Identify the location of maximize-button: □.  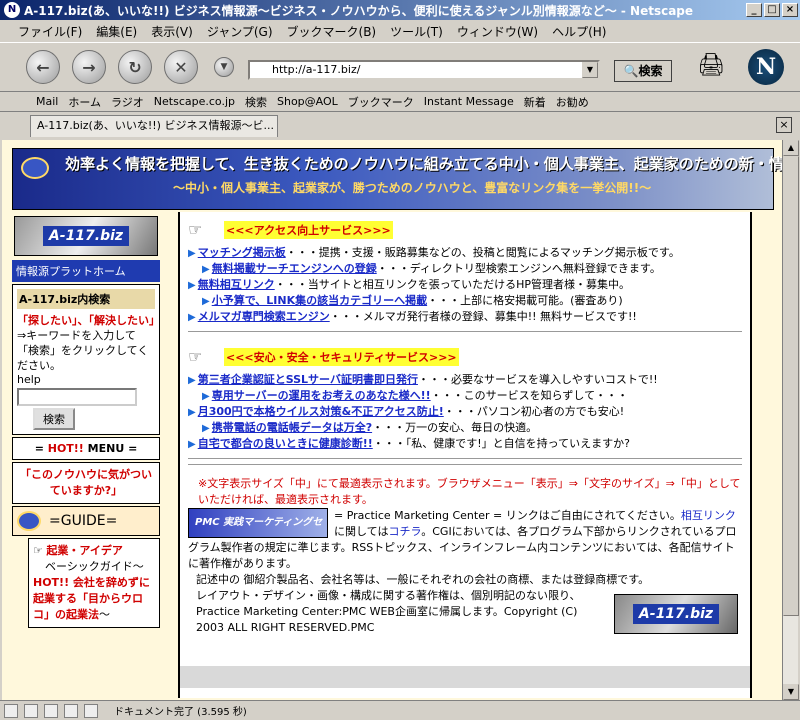
(772, 10).